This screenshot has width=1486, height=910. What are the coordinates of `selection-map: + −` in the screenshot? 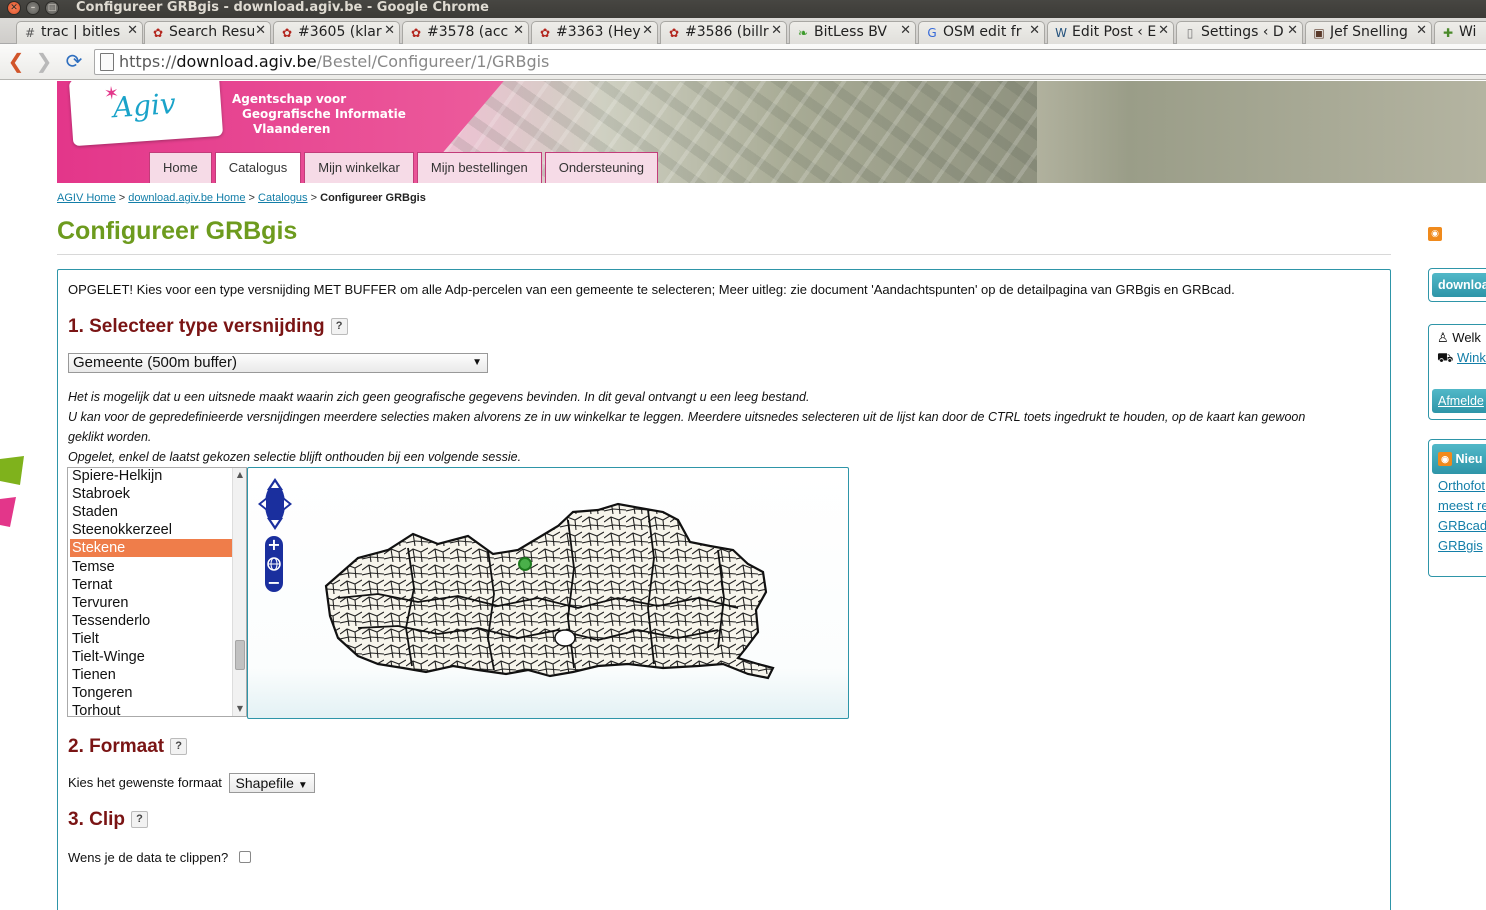 It's located at (548, 593).